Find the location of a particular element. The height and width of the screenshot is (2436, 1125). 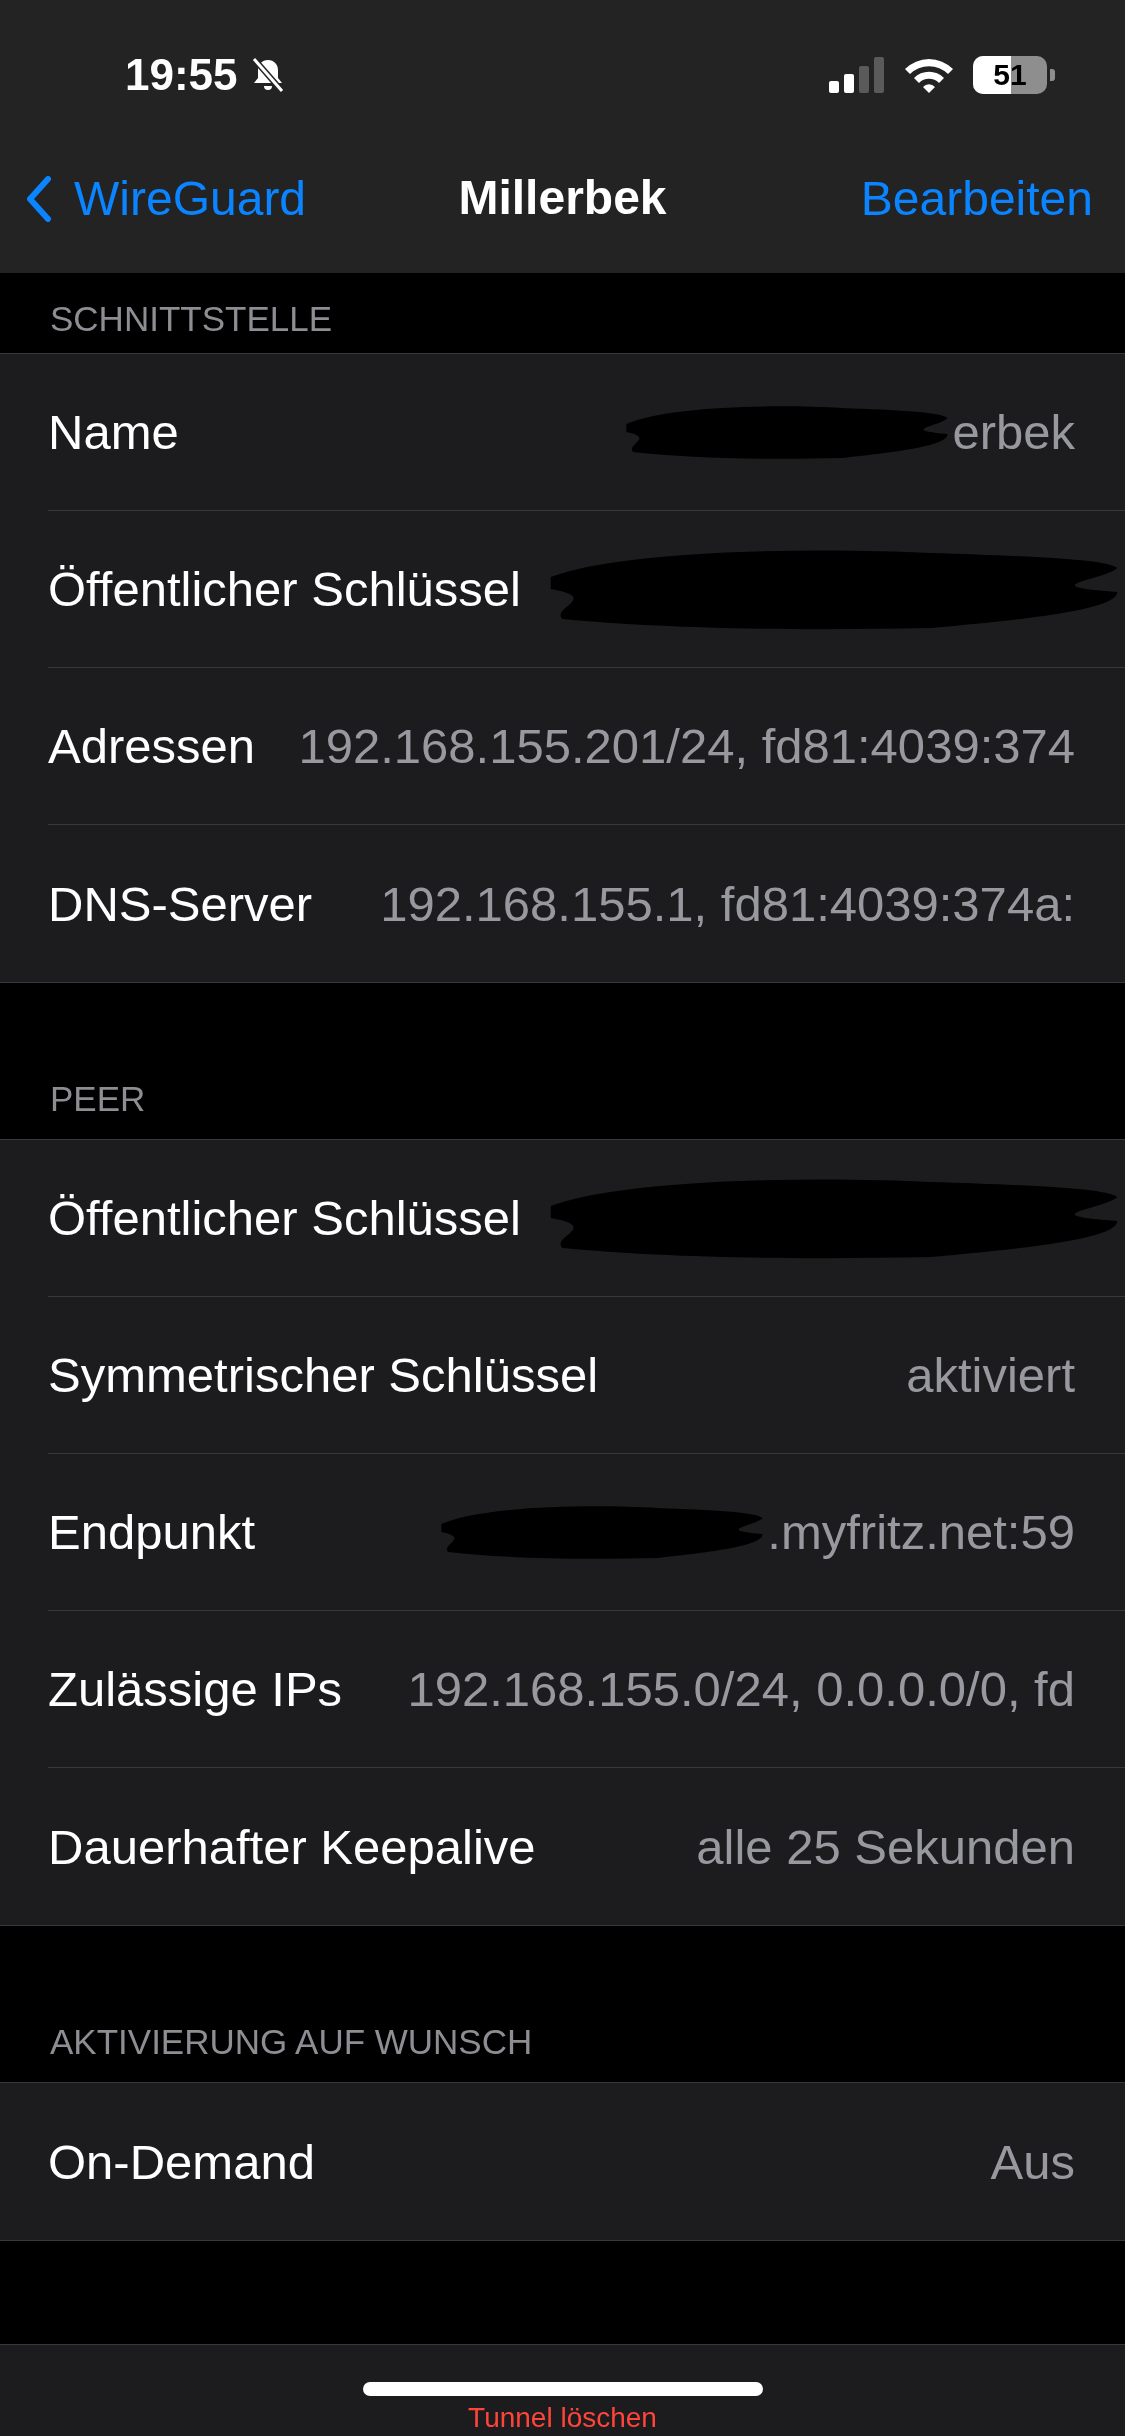

row-value: Aus is located at coordinates (1032, 2161).